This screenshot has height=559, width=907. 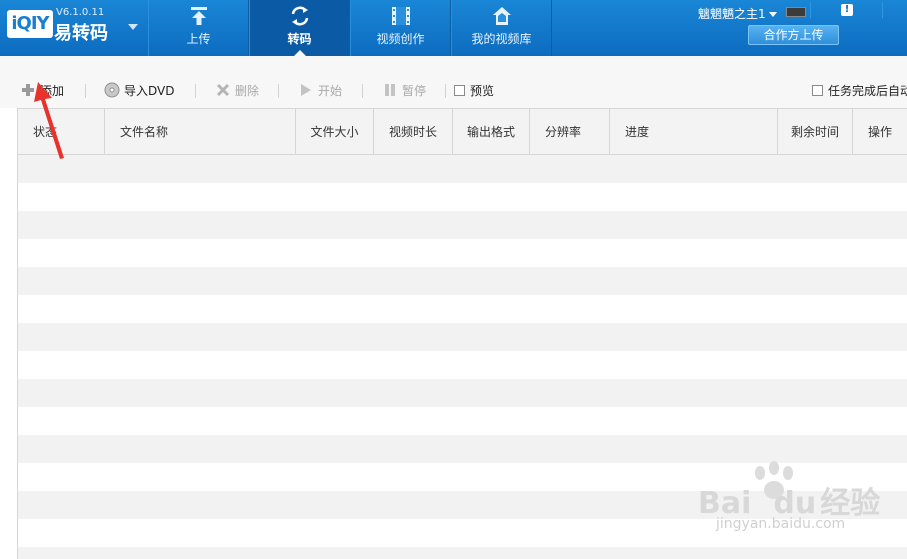 What do you see at coordinates (335, 132) in the screenshot?
I see `column-header-filesize: 文件大小` at bounding box center [335, 132].